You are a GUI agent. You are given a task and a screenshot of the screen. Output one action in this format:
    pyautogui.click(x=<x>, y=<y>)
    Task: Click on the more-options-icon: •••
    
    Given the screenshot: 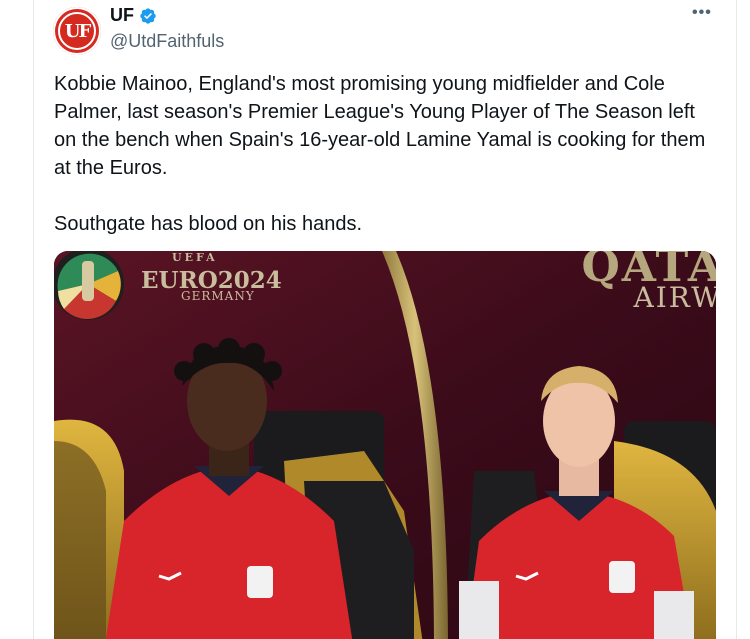 What is the action you would take?
    pyautogui.click(x=702, y=13)
    